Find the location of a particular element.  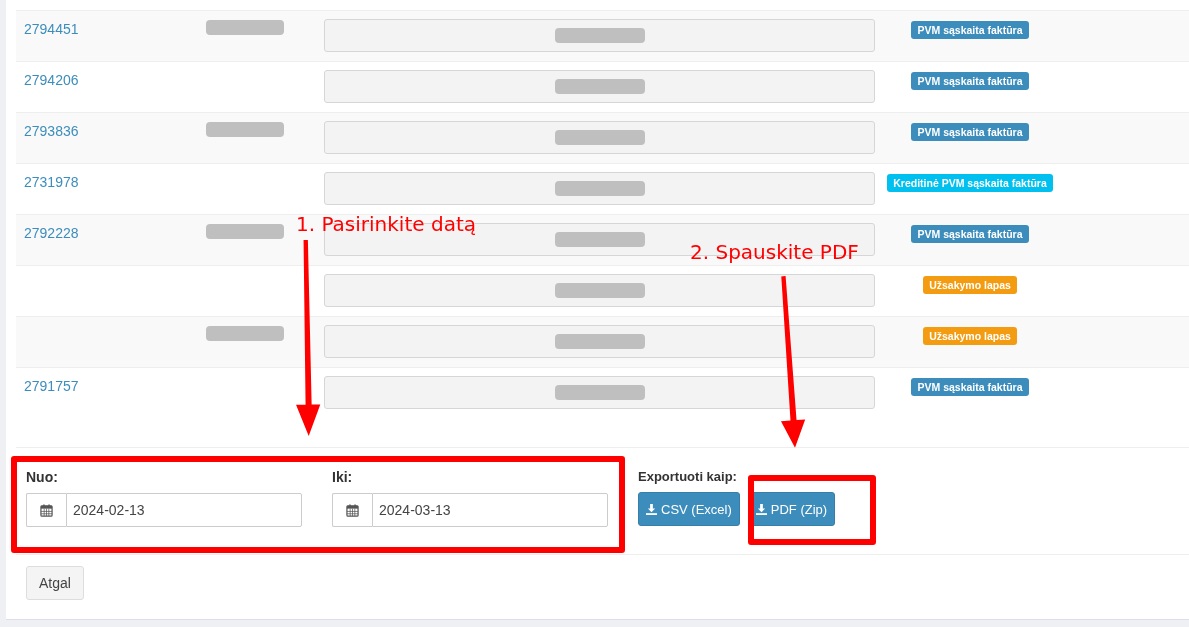

invoice-link: 2793836 is located at coordinates (51, 131).